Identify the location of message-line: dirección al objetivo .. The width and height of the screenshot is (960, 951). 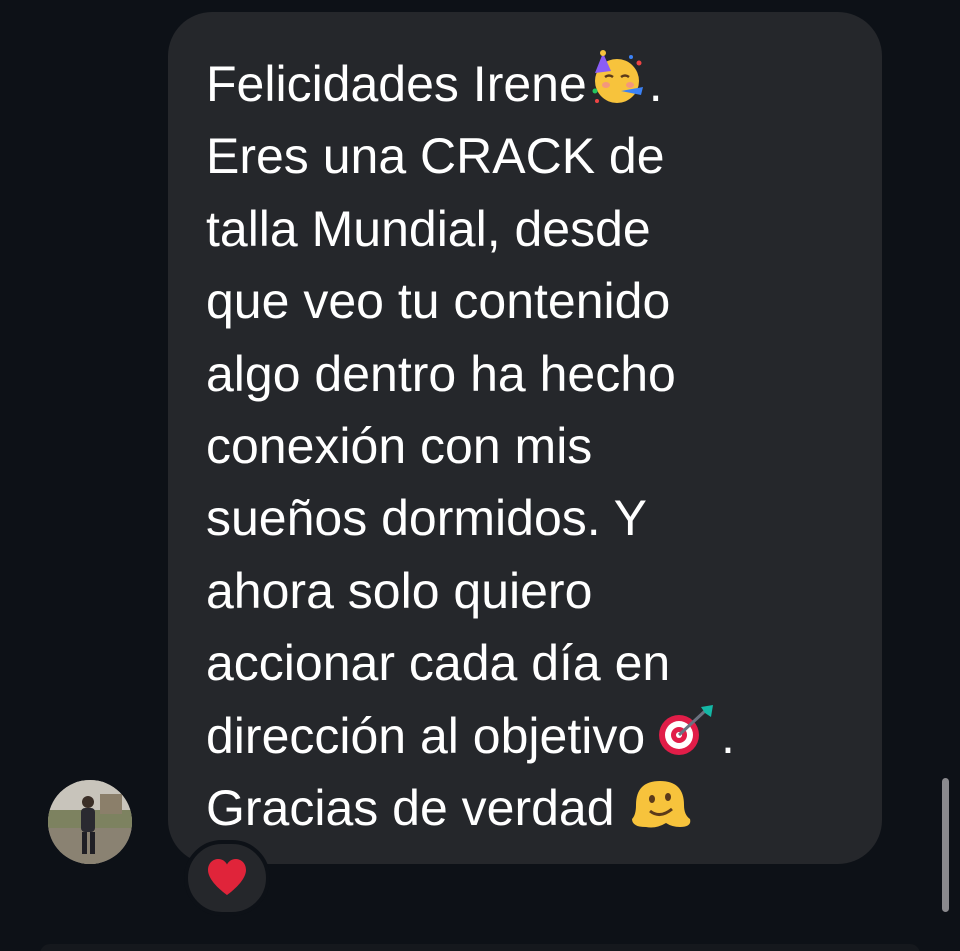
(534, 736).